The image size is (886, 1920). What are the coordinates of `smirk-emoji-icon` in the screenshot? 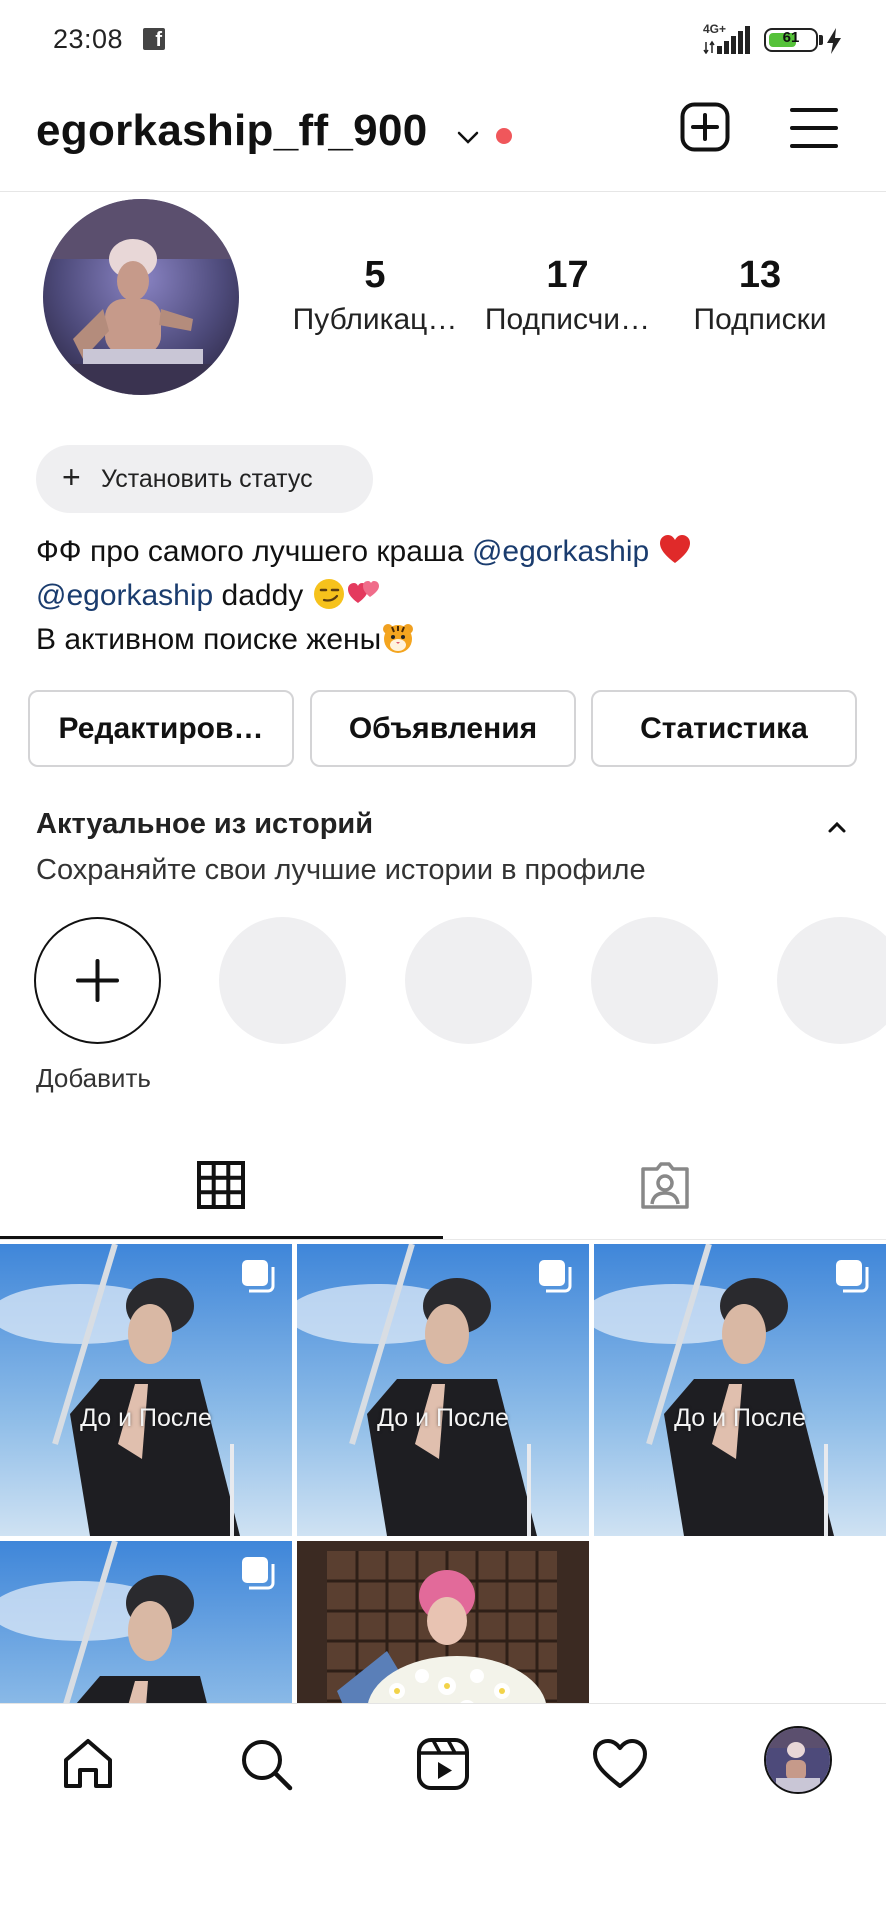 It's located at (328, 594).